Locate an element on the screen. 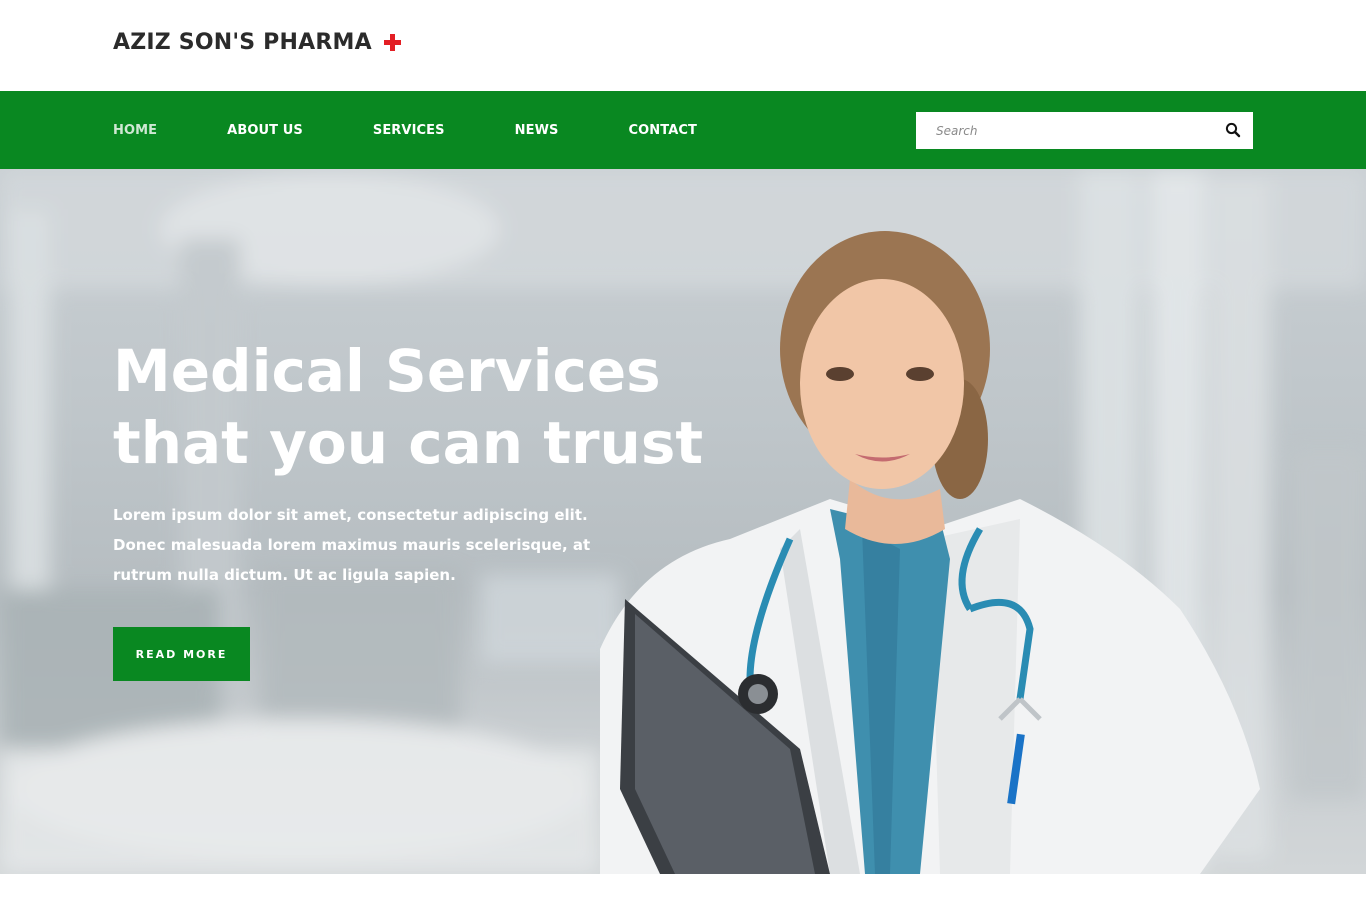 This screenshot has width=1366, height=916. nav-item-contact: CONTACT is located at coordinates (662, 130).